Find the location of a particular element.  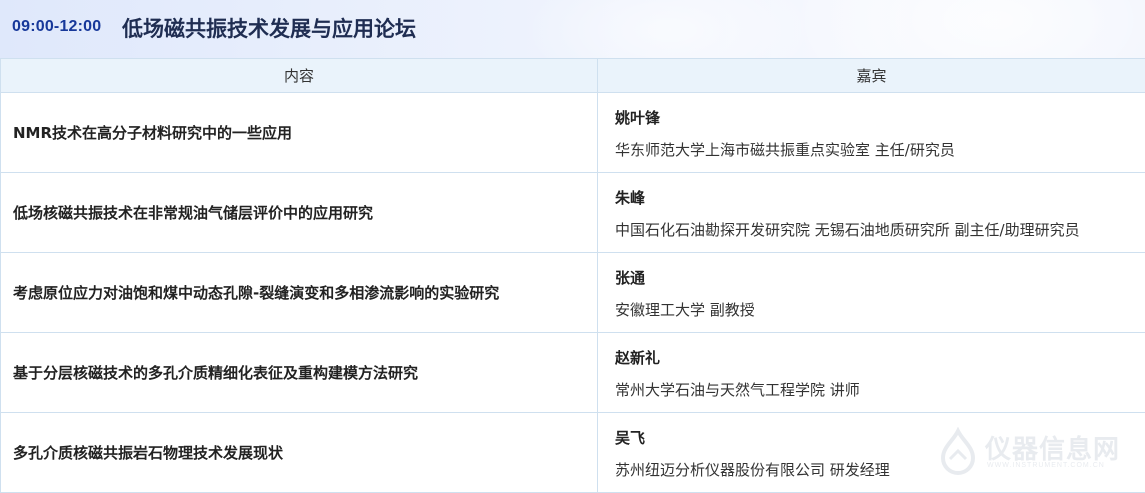

session-header: 09:00-12:00 低场磁共振技术发展与应用论坛 is located at coordinates (572, 29).